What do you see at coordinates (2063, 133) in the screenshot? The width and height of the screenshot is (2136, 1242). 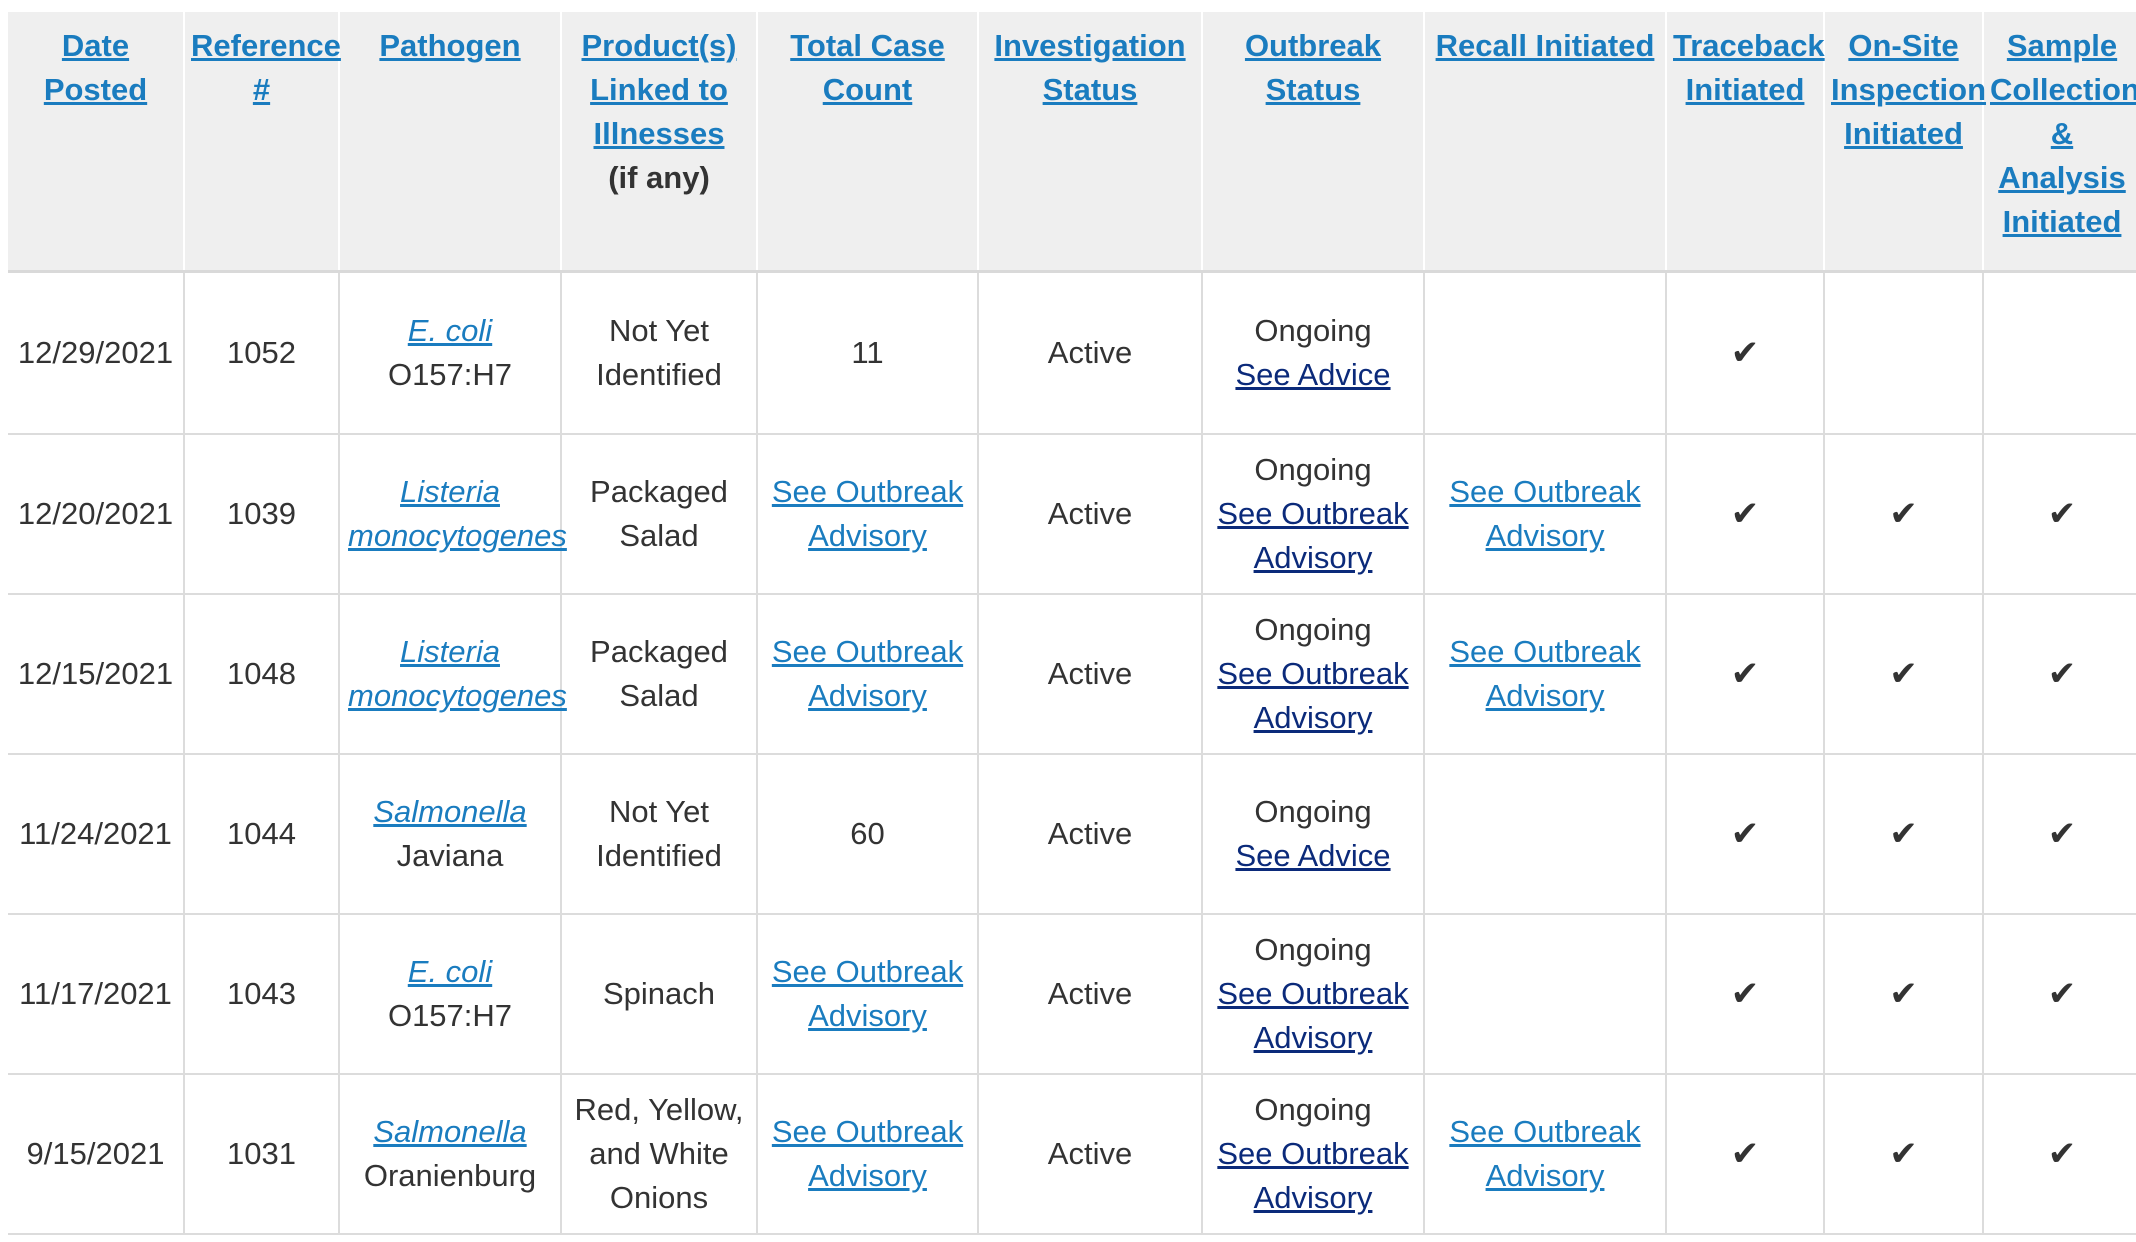 I see `sort-sample-collection-link: Sample Collection & Analysis Initiated` at bounding box center [2063, 133].